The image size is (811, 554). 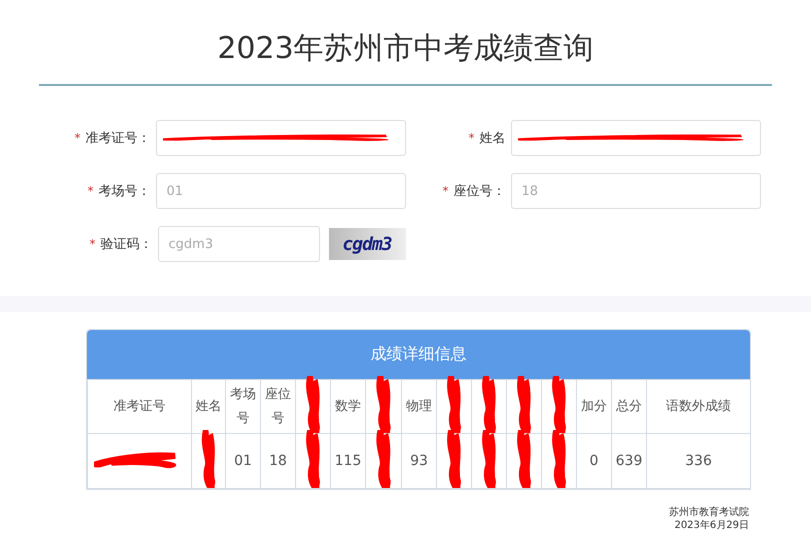 I want to click on input-field: 18, so click(x=635, y=191).